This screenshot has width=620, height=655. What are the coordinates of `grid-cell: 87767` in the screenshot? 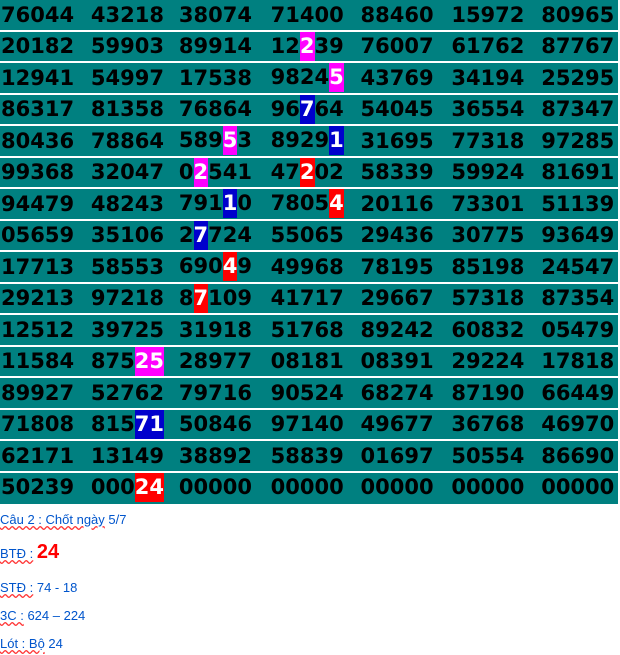 It's located at (579, 46).